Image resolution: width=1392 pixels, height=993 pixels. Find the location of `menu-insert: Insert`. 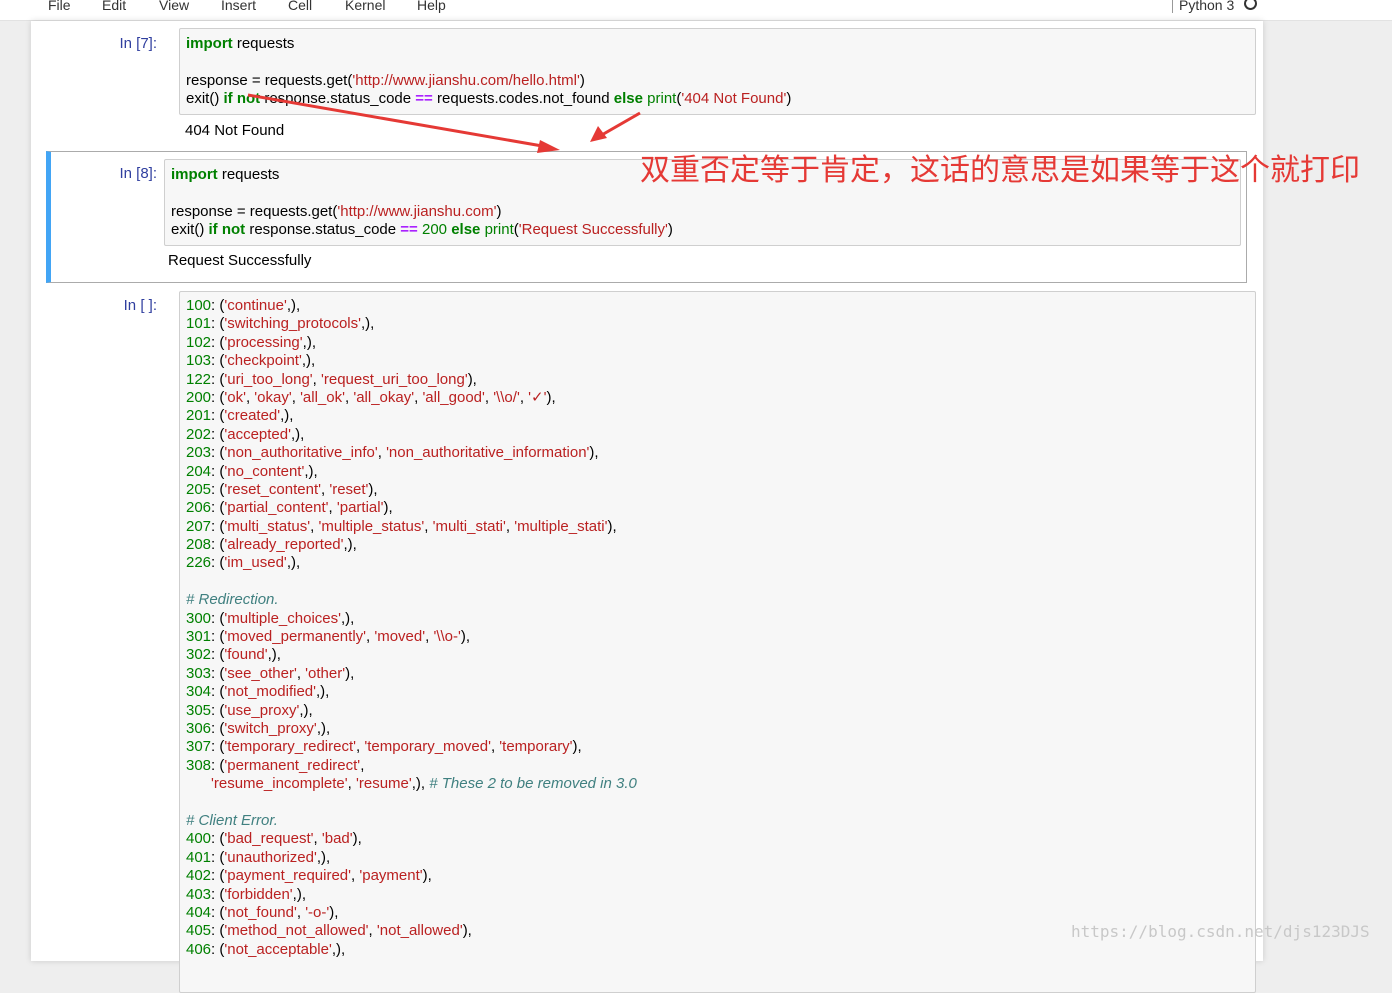

menu-insert: Insert is located at coordinates (238, 6).